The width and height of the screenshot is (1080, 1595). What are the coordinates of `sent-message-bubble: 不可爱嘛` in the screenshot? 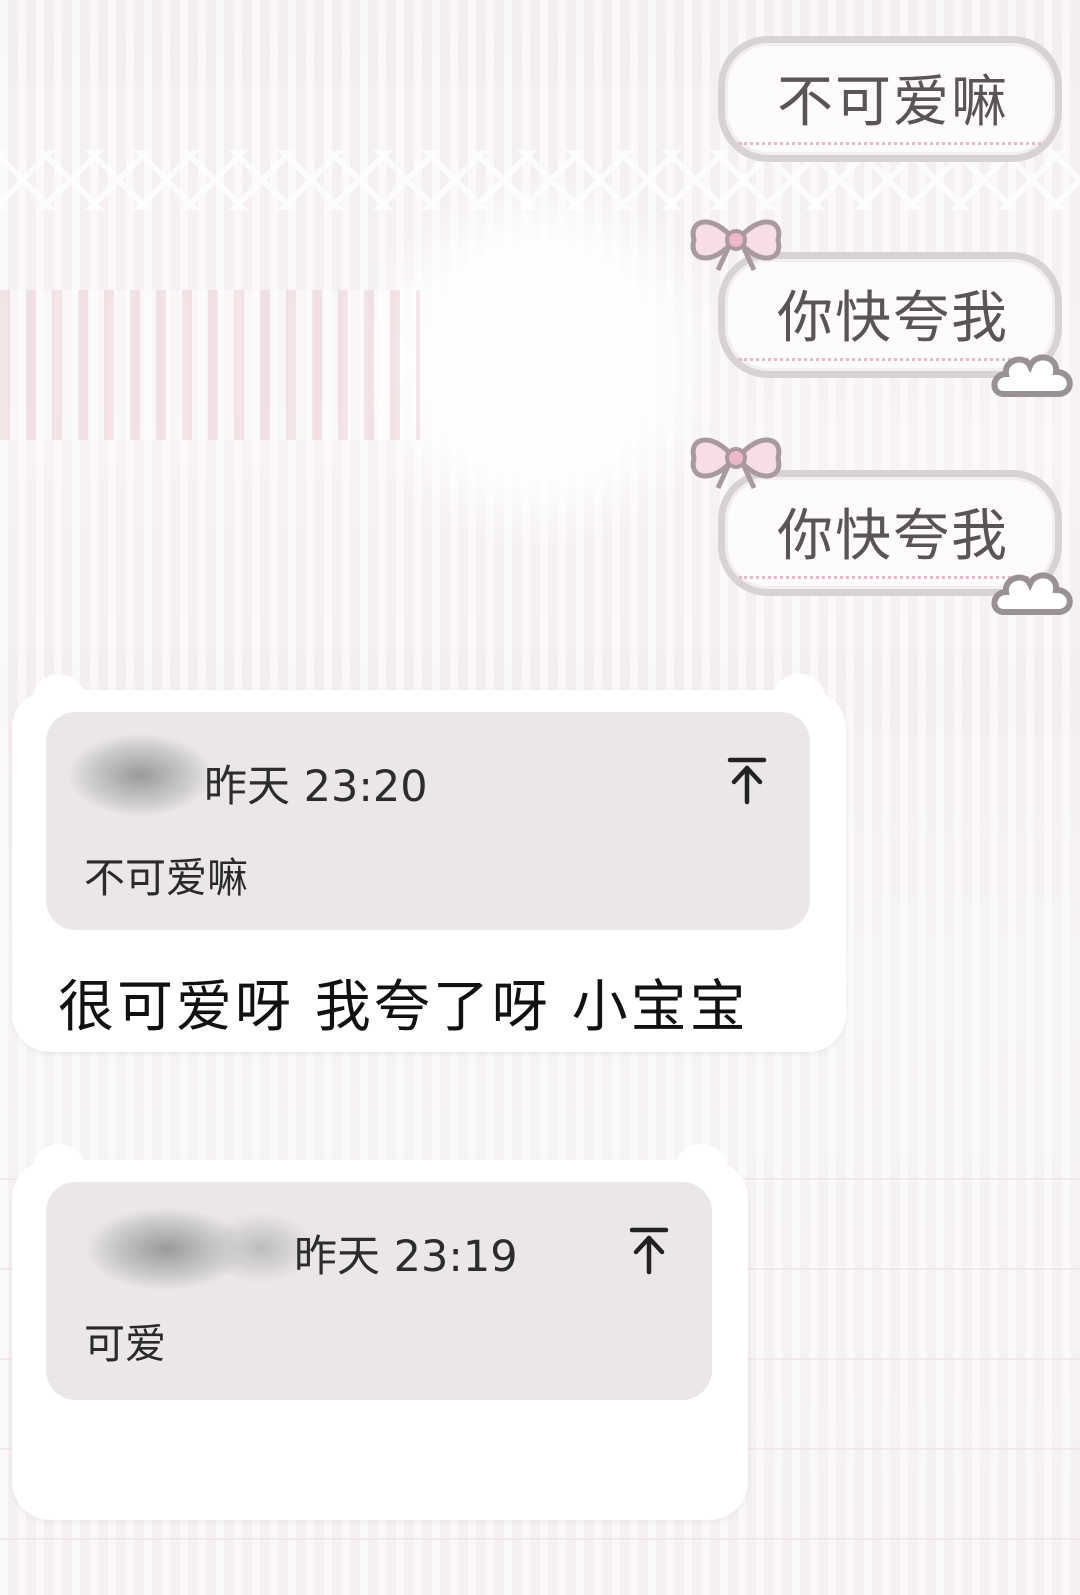 It's located at (890, 99).